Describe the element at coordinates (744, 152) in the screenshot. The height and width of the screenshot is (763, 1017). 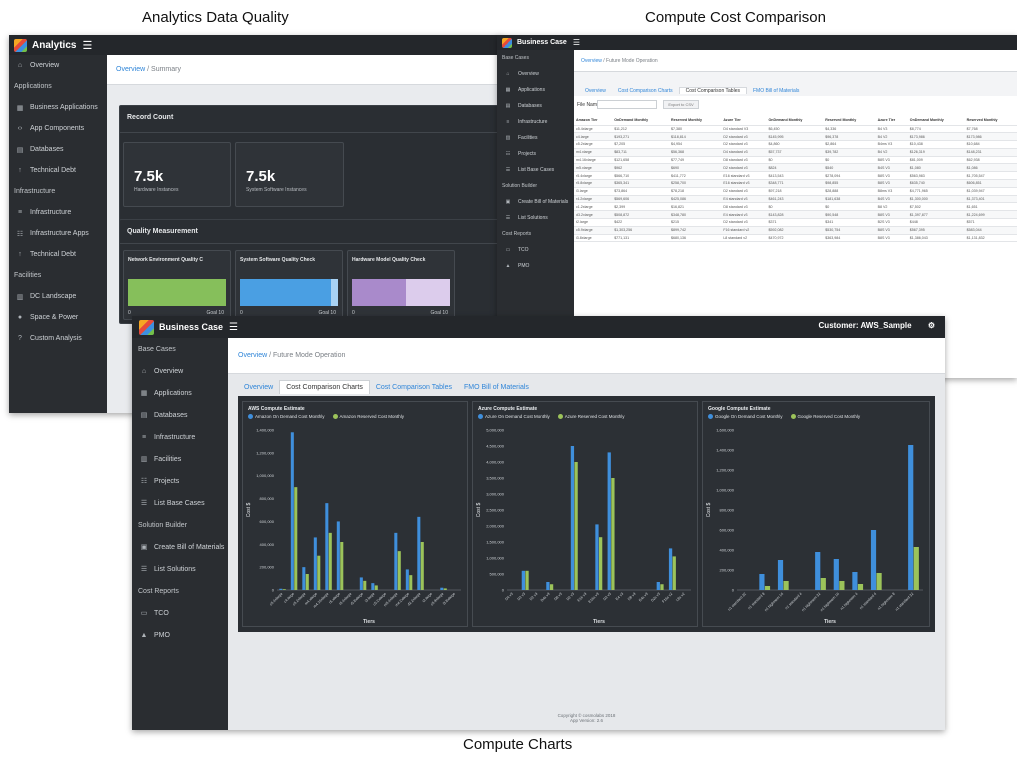
I see `table-cell: D4 standard v3` at that location.